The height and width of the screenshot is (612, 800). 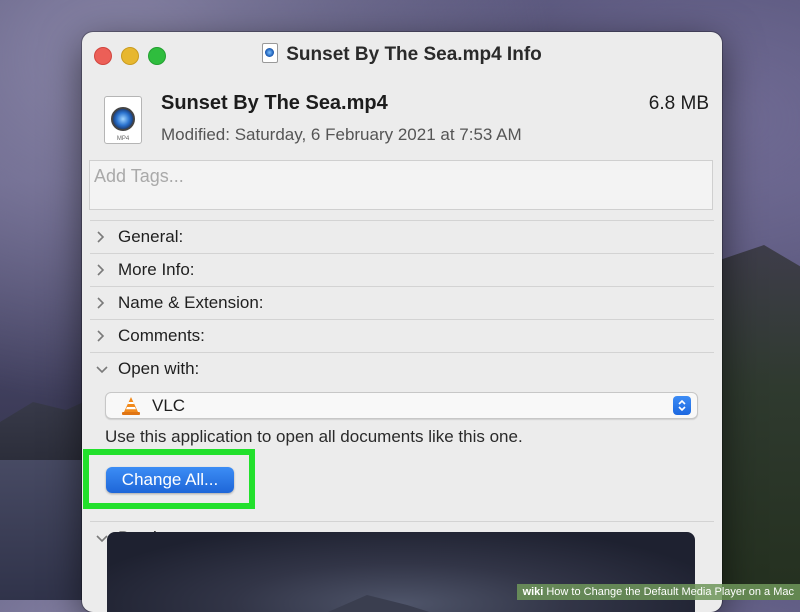 I want to click on section-comments-label: Comments:, so click(x=161, y=335).